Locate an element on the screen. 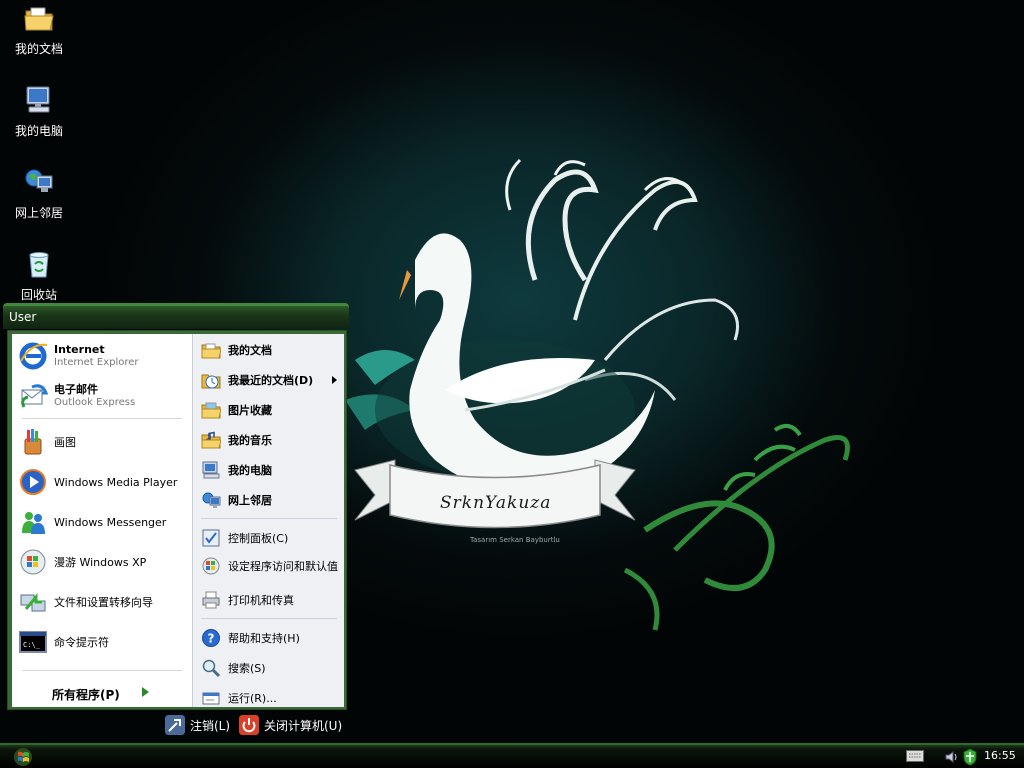 The image size is (1024, 768). keyboard-icon is located at coordinates (915, 756).